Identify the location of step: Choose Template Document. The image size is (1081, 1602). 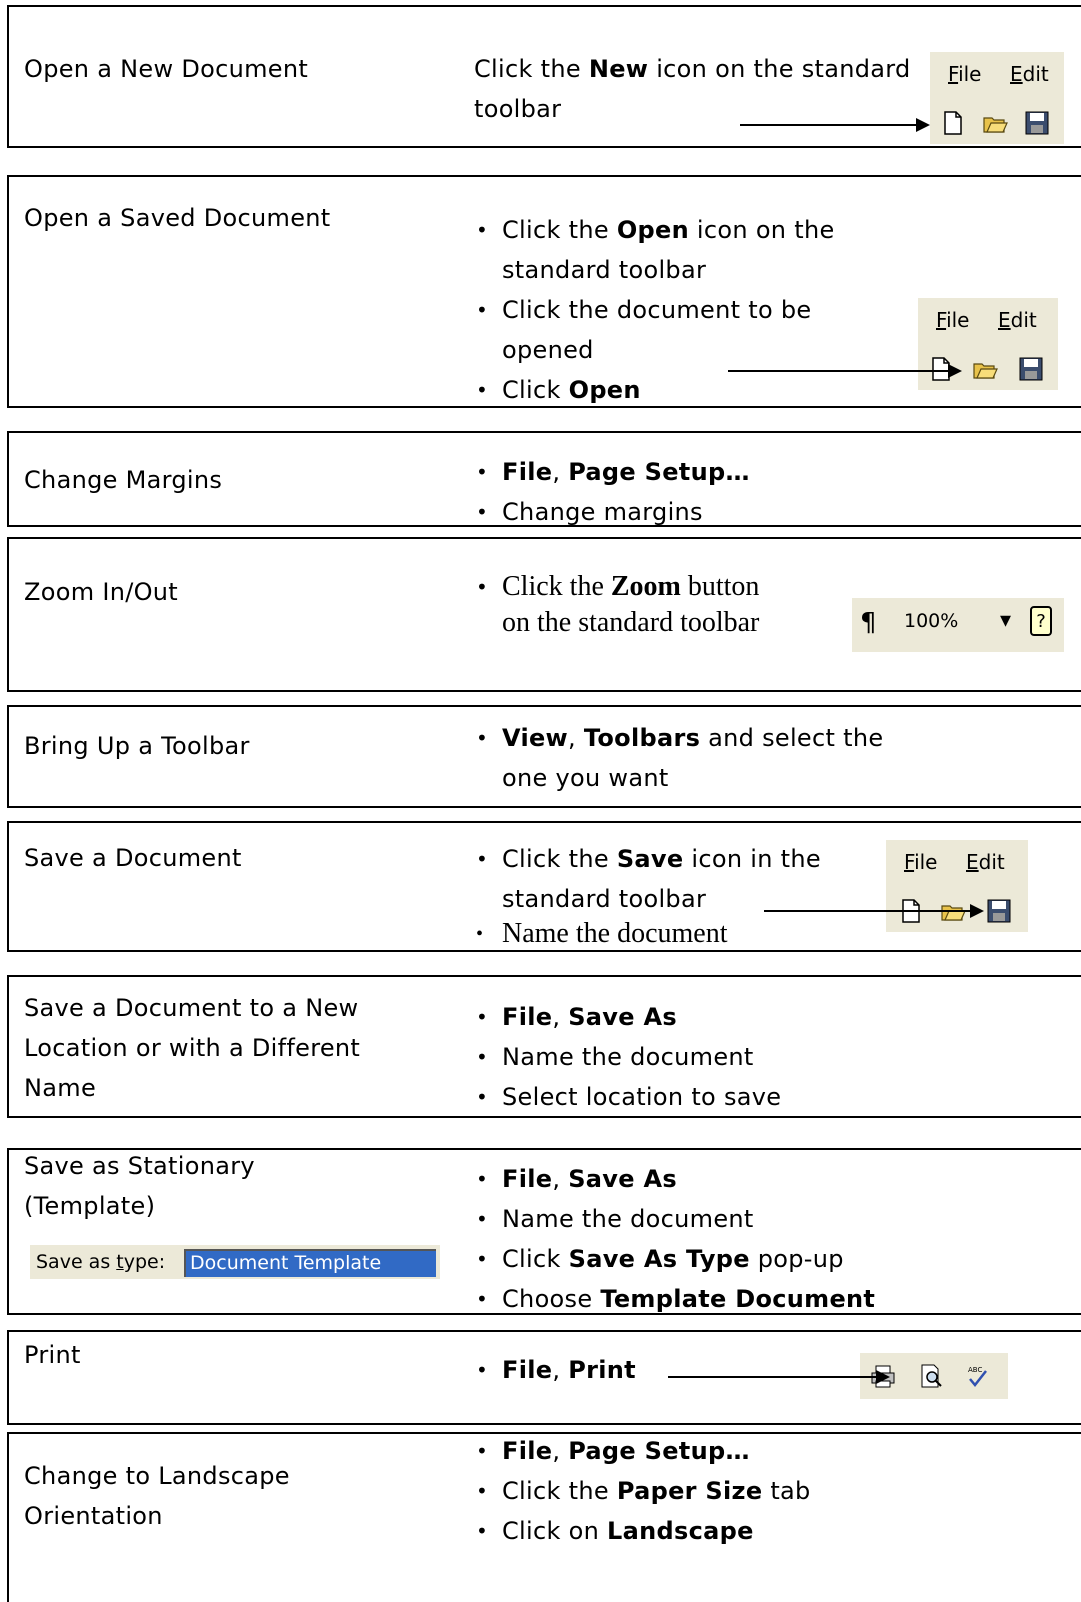
(724, 1299).